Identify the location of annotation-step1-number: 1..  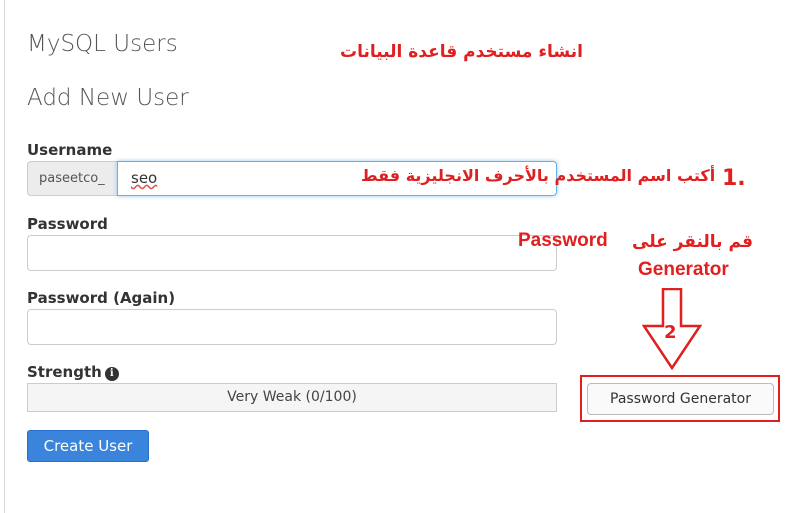
(734, 178).